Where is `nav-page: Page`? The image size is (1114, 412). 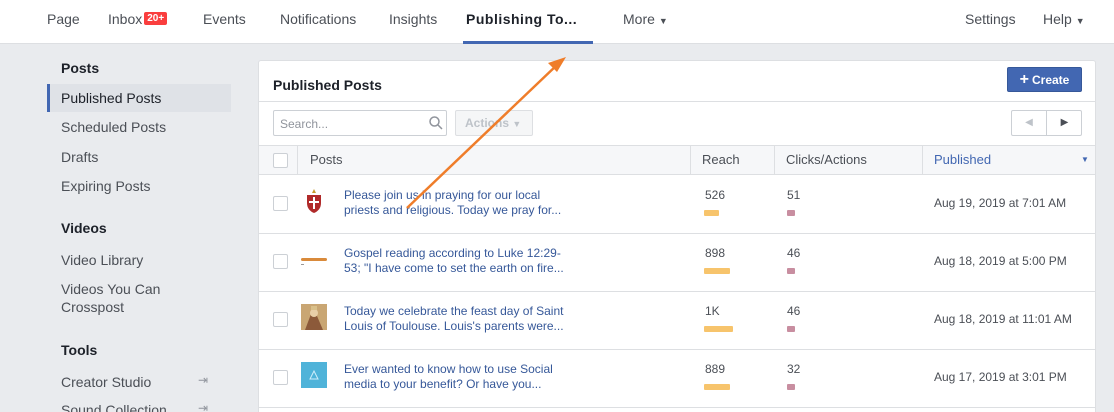 nav-page: Page is located at coordinates (63, 19).